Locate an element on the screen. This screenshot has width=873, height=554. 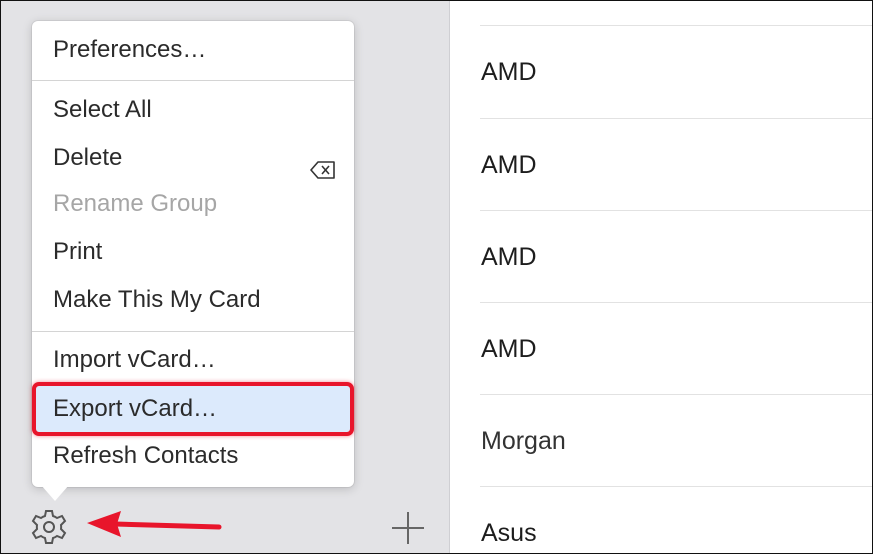
menu-pointer is located at coordinates (55, 493).